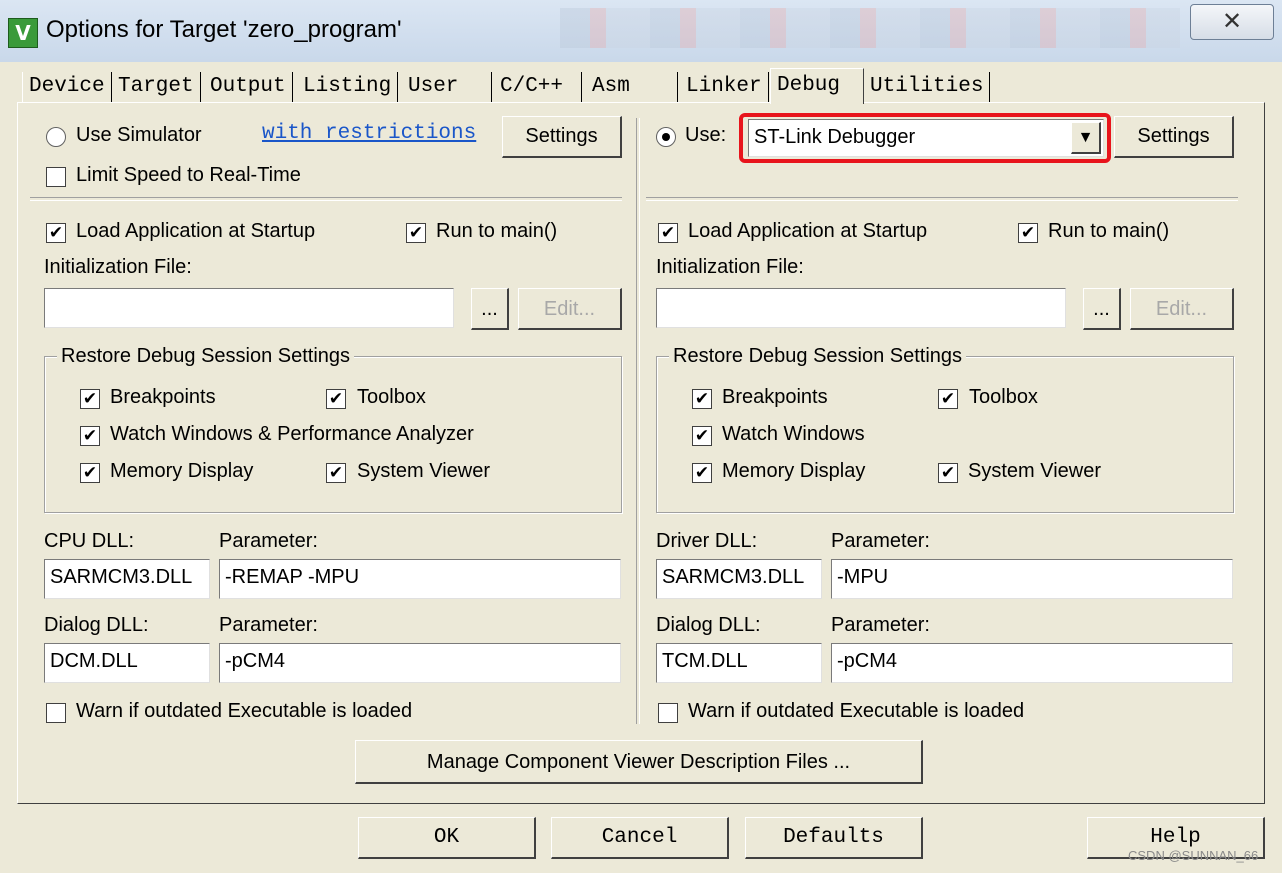  What do you see at coordinates (416, 233) in the screenshot?
I see `run-to-main-checkbox: ✔` at bounding box center [416, 233].